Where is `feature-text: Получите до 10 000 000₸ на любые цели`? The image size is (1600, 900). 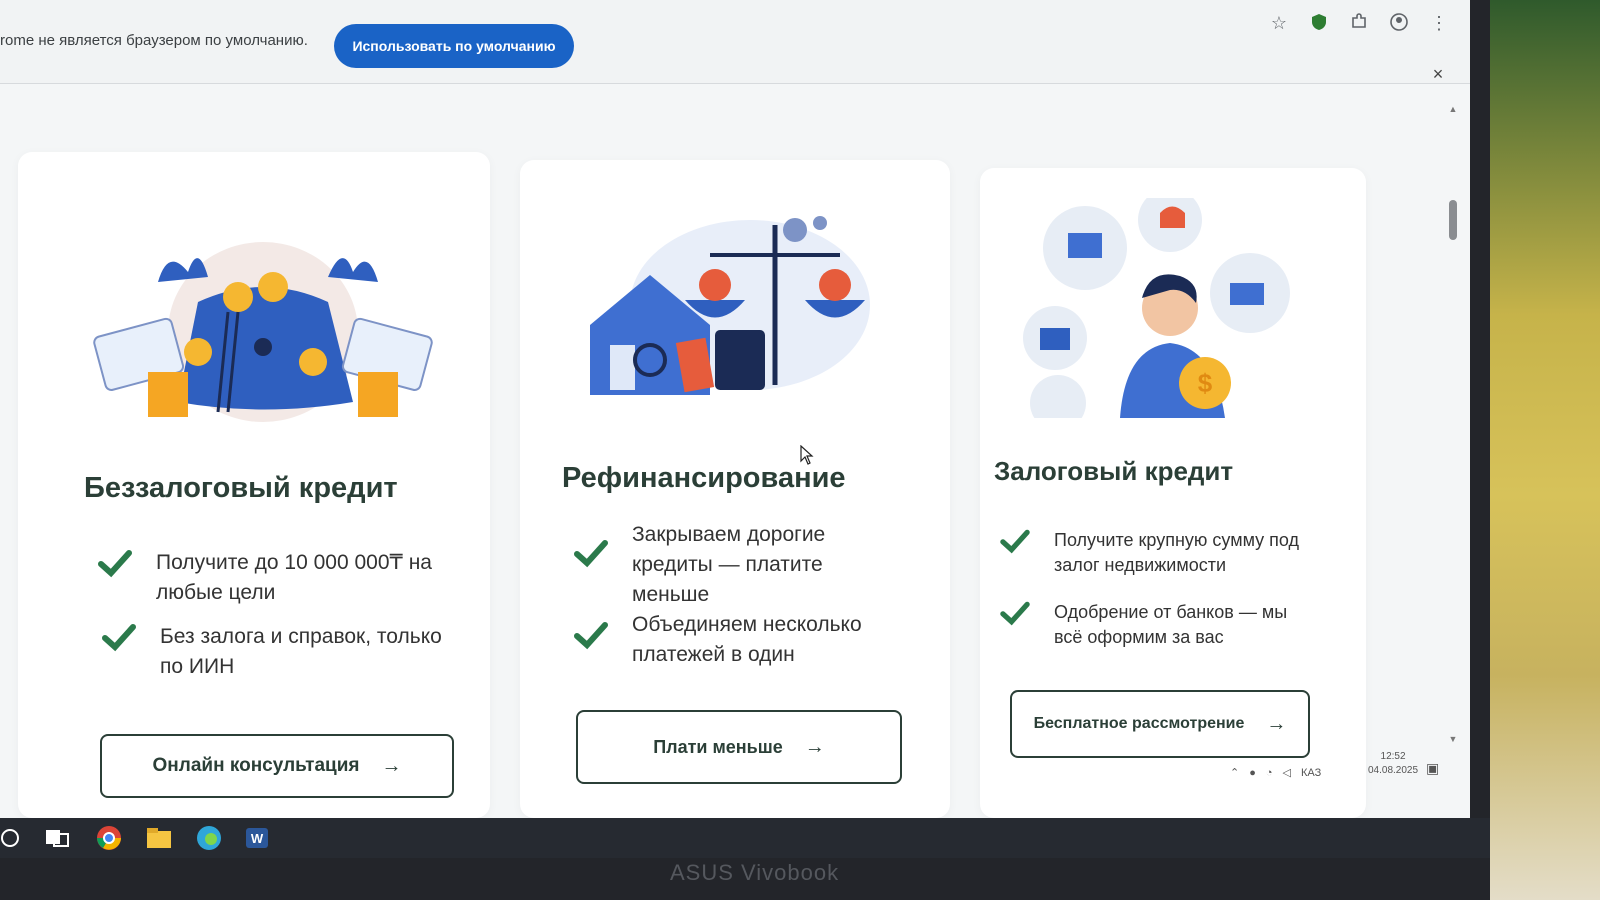 feature-text: Получите до 10 000 000₸ на любые цели is located at coordinates (294, 577).